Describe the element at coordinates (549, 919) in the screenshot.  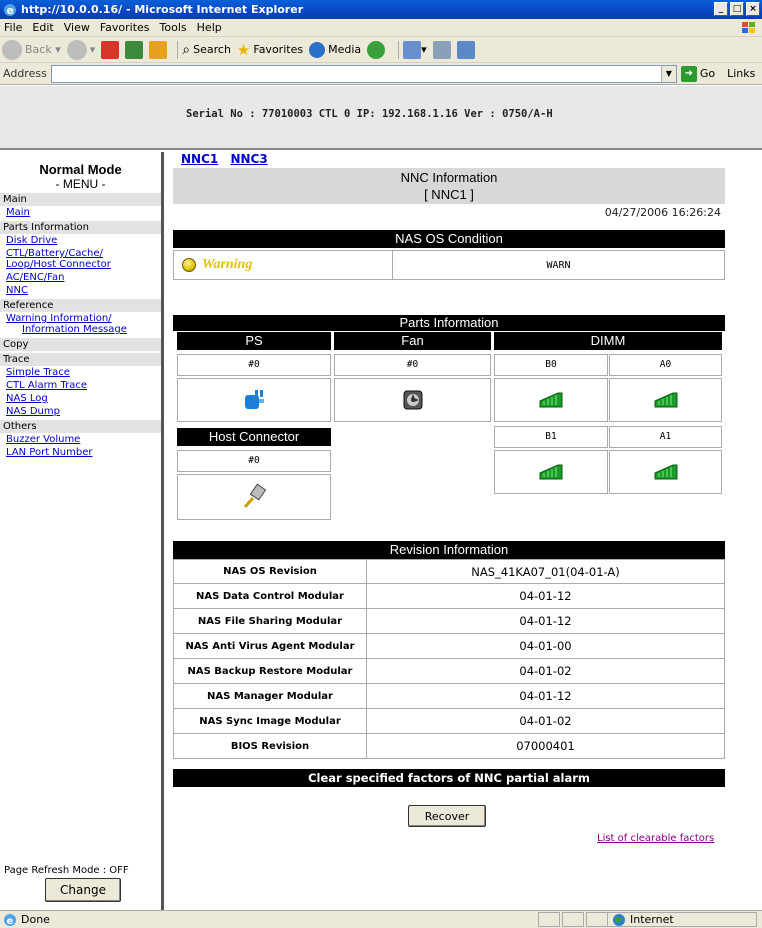
I see `status-pane` at that location.